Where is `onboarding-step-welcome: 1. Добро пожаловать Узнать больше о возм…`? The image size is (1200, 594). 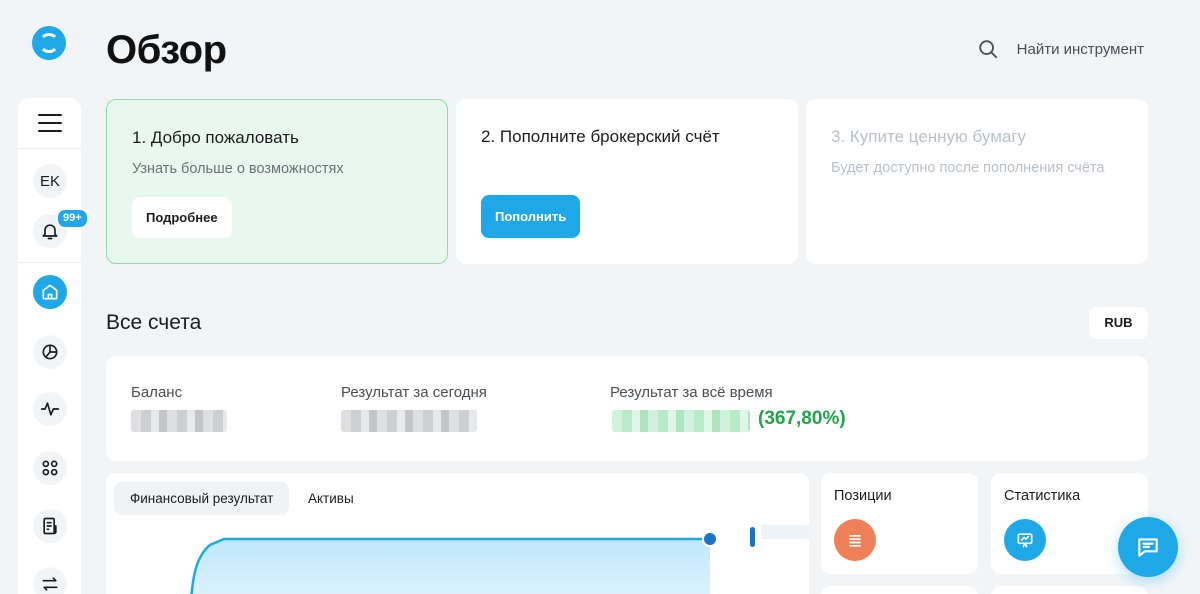 onboarding-step-welcome: 1. Добро пожаловать Узнать больше о возм… is located at coordinates (277, 181).